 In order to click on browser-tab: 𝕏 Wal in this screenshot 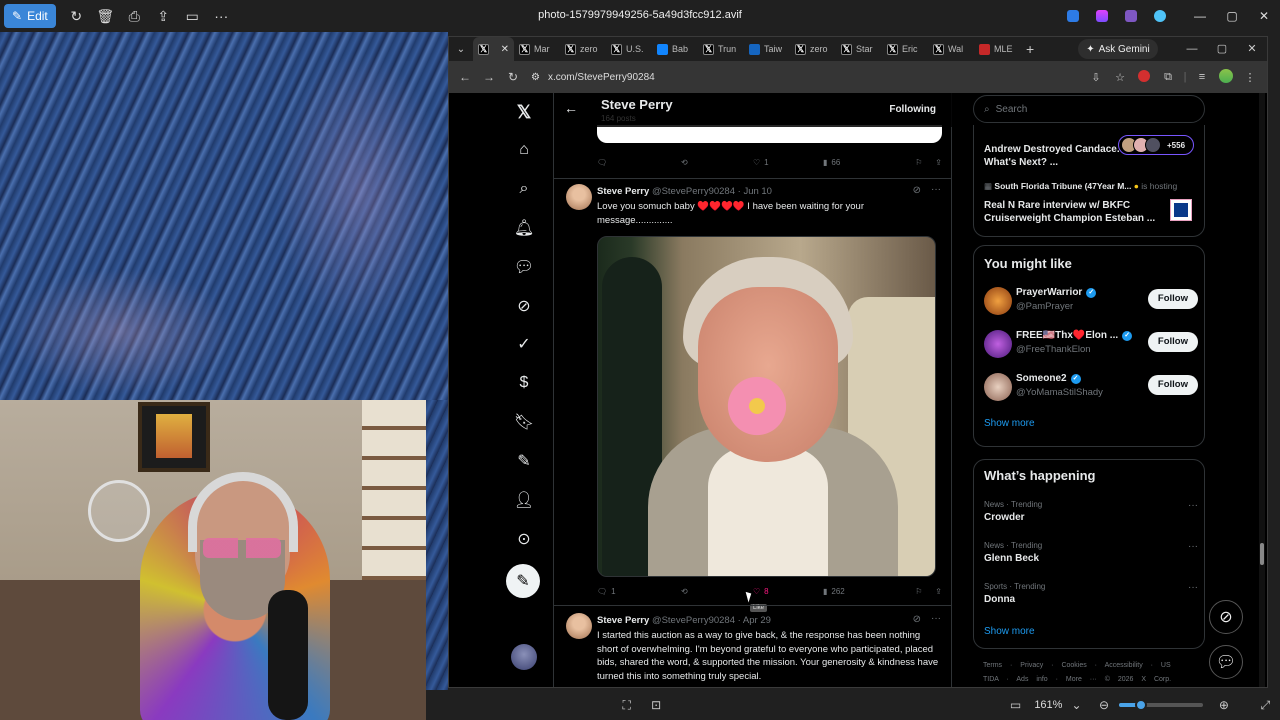, I will do `click(951, 49)`.